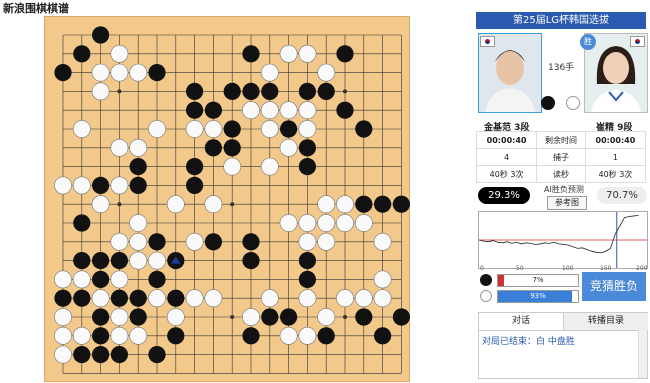 The image size is (650, 383). What do you see at coordinates (538, 296) in the screenshot?
I see `white-vote-bar: 93%` at bounding box center [538, 296].